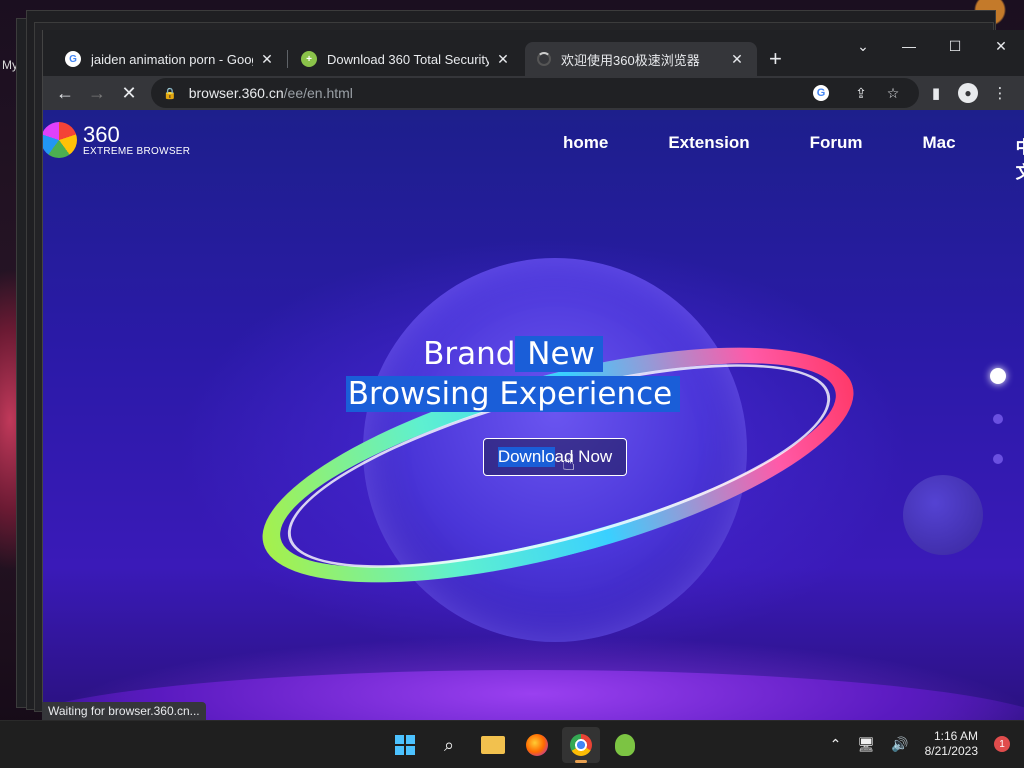  What do you see at coordinates (909, 46) in the screenshot?
I see `minimize-button: —` at bounding box center [909, 46].